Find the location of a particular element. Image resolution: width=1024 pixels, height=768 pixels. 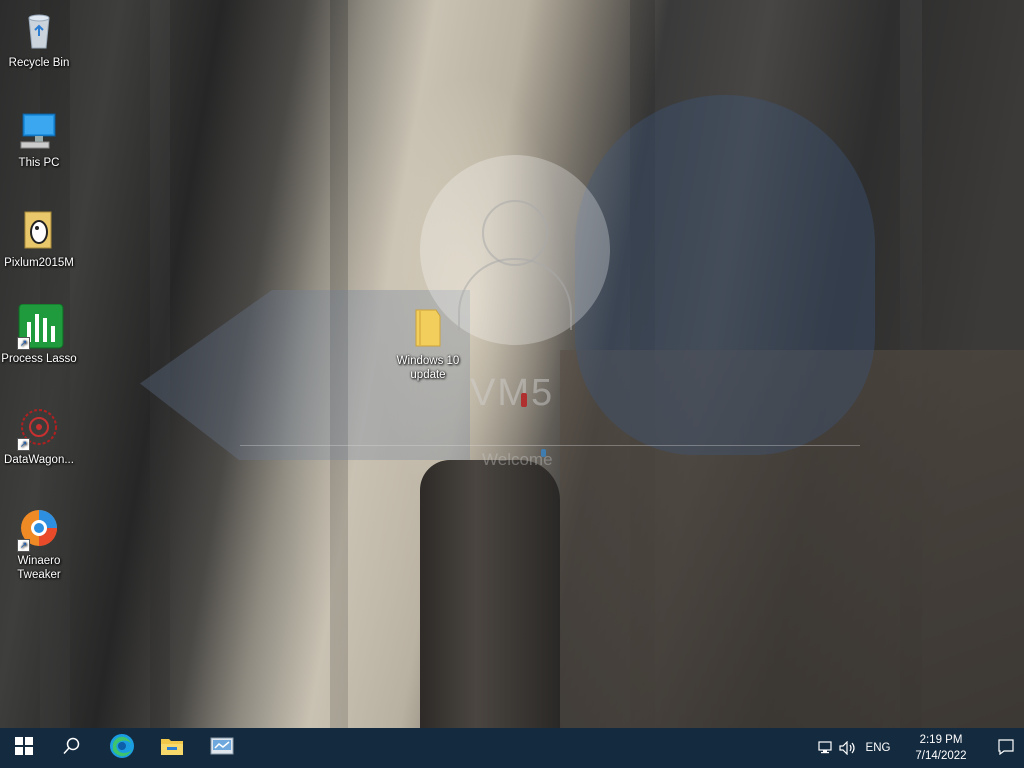

notification-icon is located at coordinates (1006, 748).